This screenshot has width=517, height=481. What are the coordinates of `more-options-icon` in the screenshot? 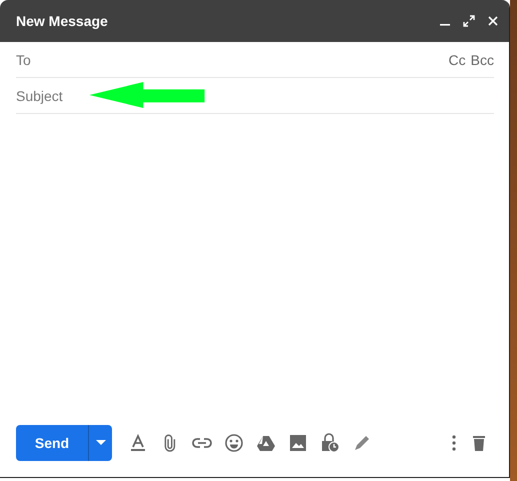 It's located at (454, 443).